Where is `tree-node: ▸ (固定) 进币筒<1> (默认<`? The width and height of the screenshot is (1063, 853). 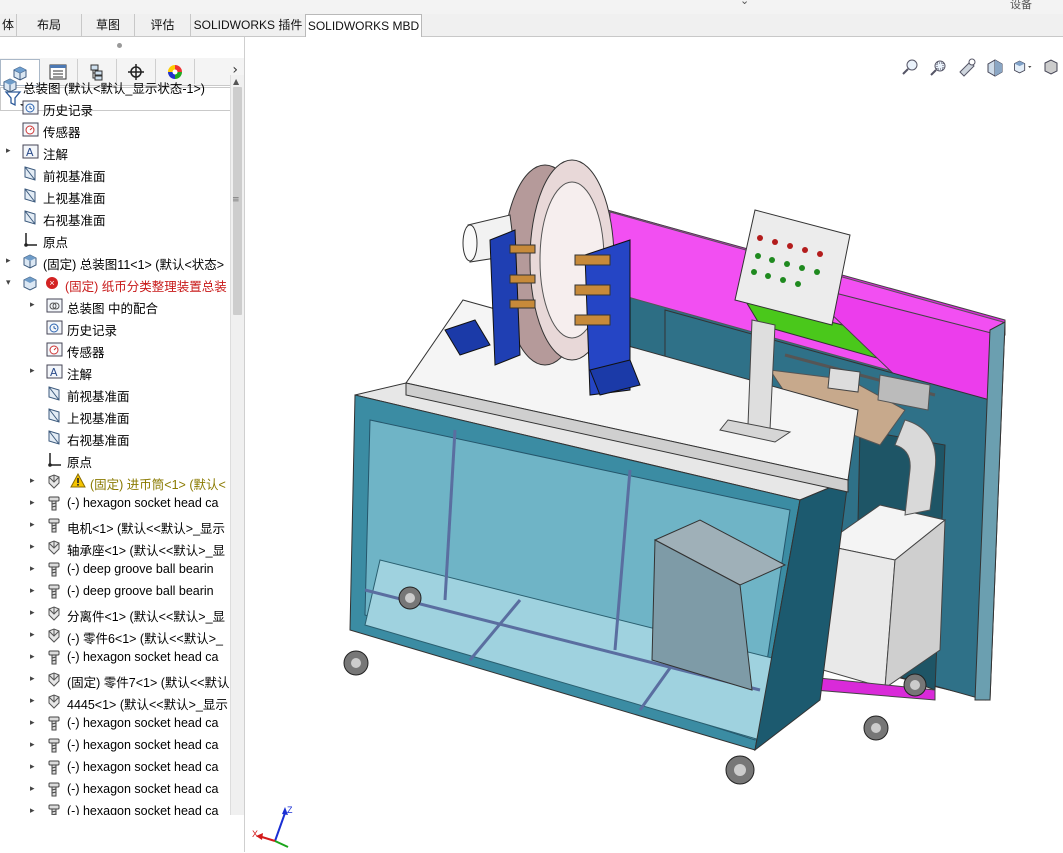
tree-node: ▸ (固定) 进币筒<1> (默认< is located at coordinates (115, 482).